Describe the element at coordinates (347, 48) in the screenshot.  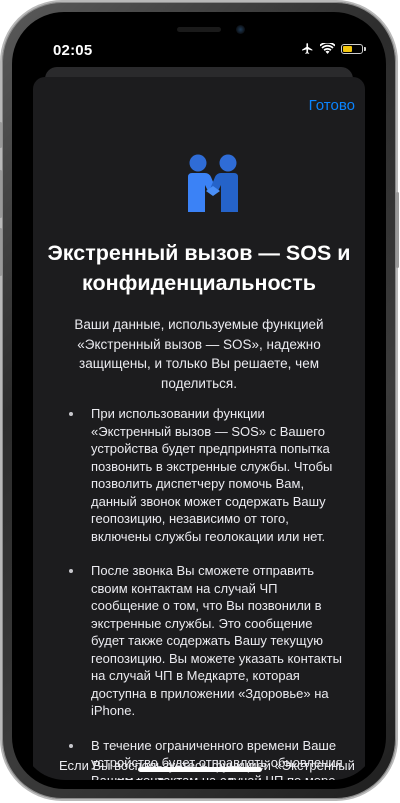
I see `battery-fill` at that location.